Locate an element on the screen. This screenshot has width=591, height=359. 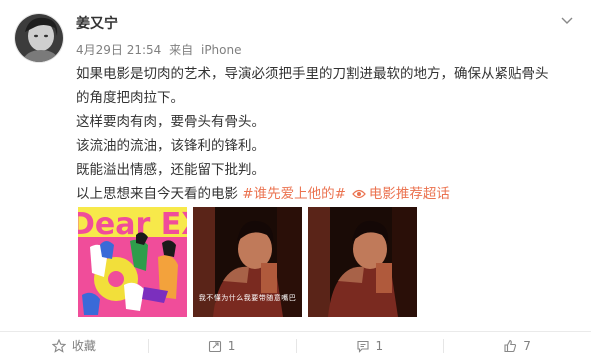
action-bar: 收藏 1 1 7 is located at coordinates (295, 345).